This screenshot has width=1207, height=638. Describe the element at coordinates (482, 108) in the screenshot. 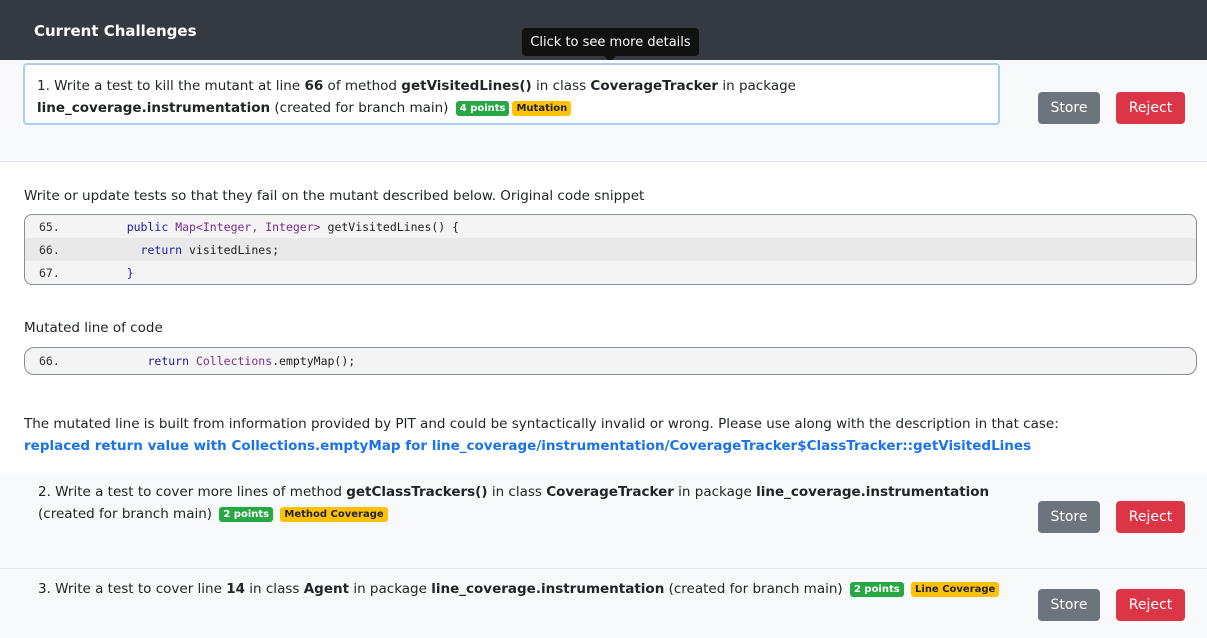

I see `points-badge: 4 points` at that location.